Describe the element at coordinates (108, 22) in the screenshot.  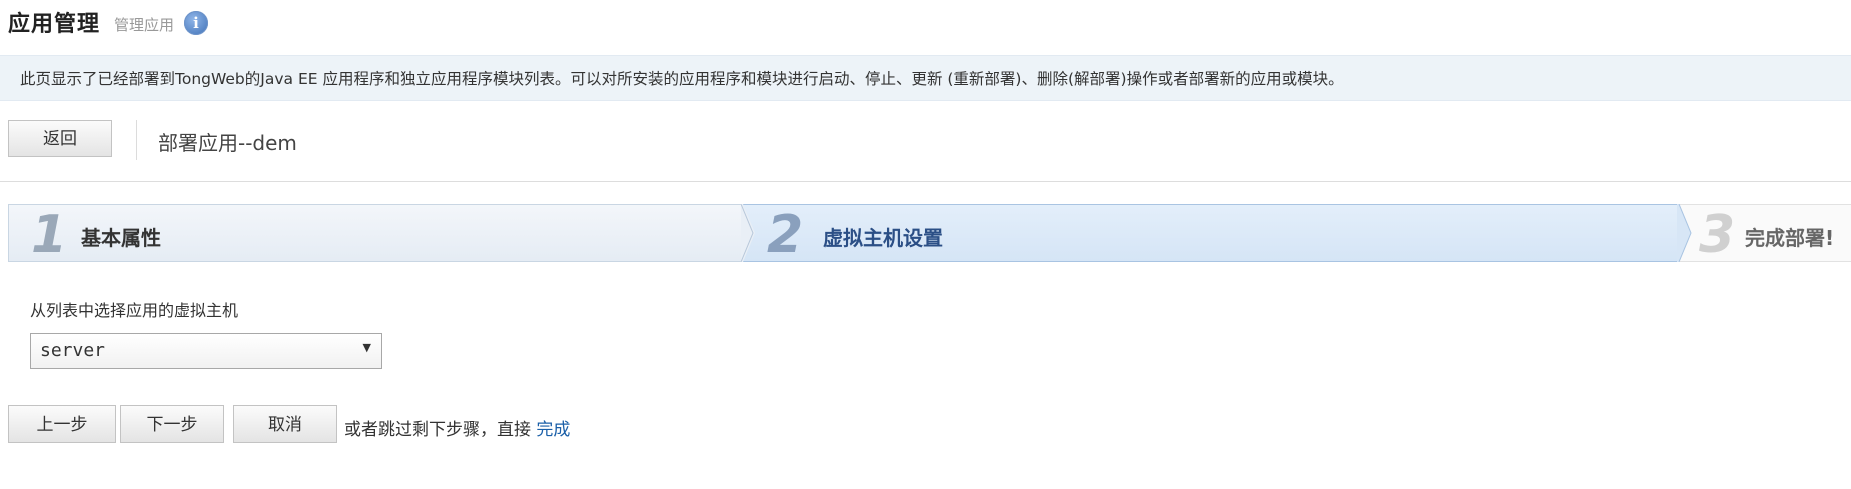
I see `page-header: 应用管理 管理应用 i` at that location.